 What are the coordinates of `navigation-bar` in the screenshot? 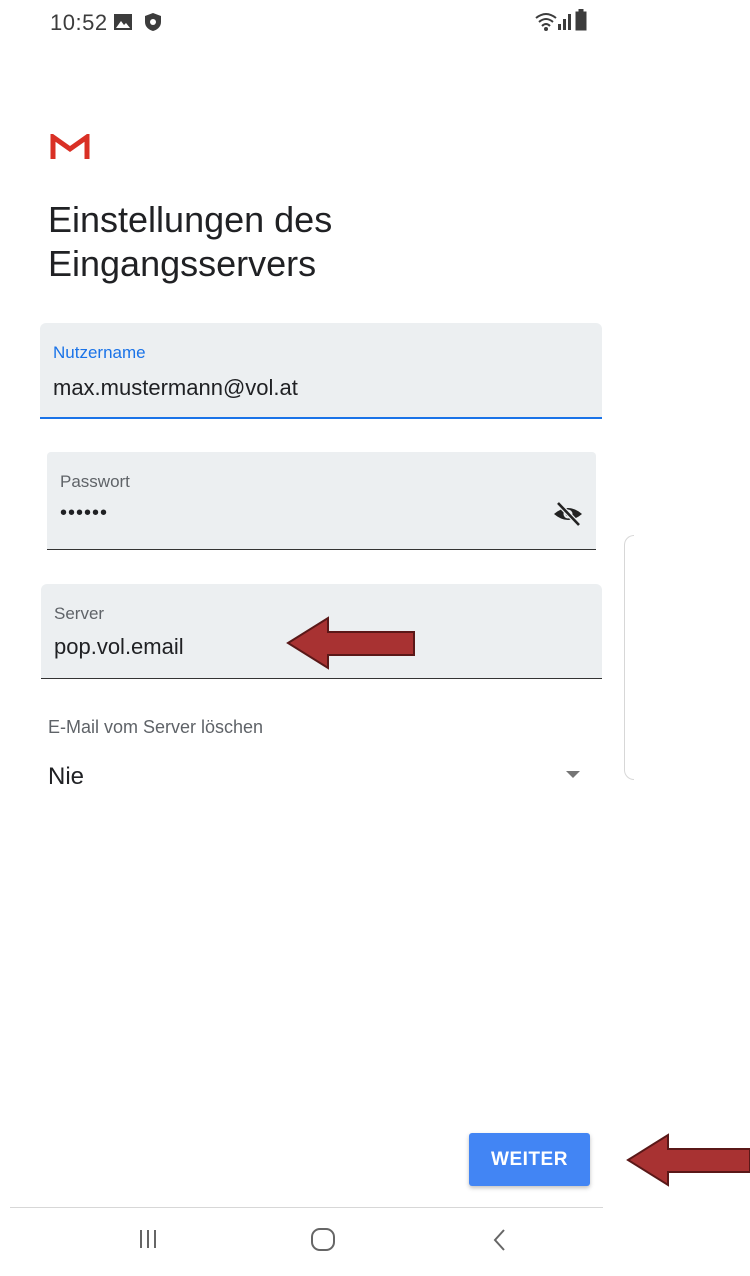 It's located at (306, 1241).